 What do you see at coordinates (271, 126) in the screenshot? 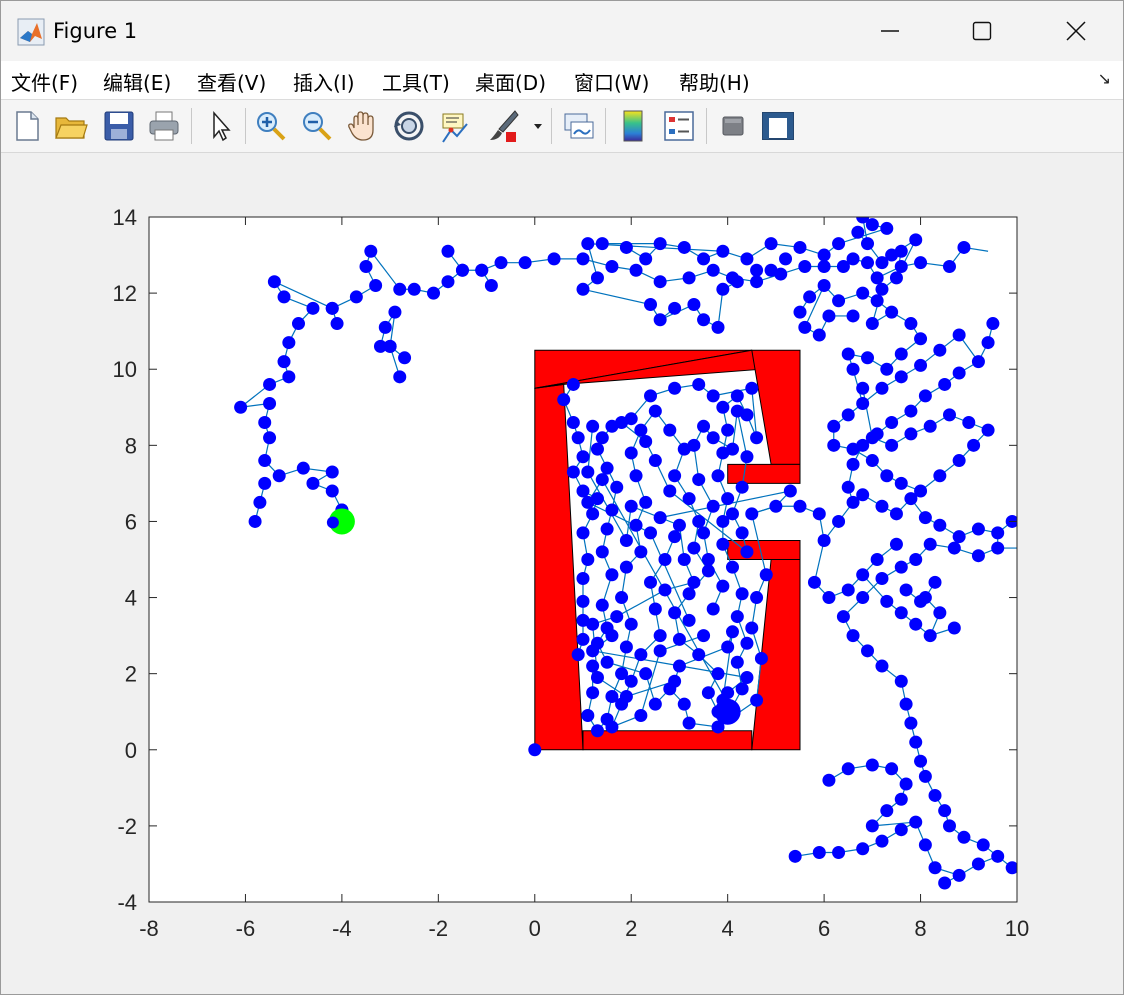
I see `zoom-in-icon` at bounding box center [271, 126].